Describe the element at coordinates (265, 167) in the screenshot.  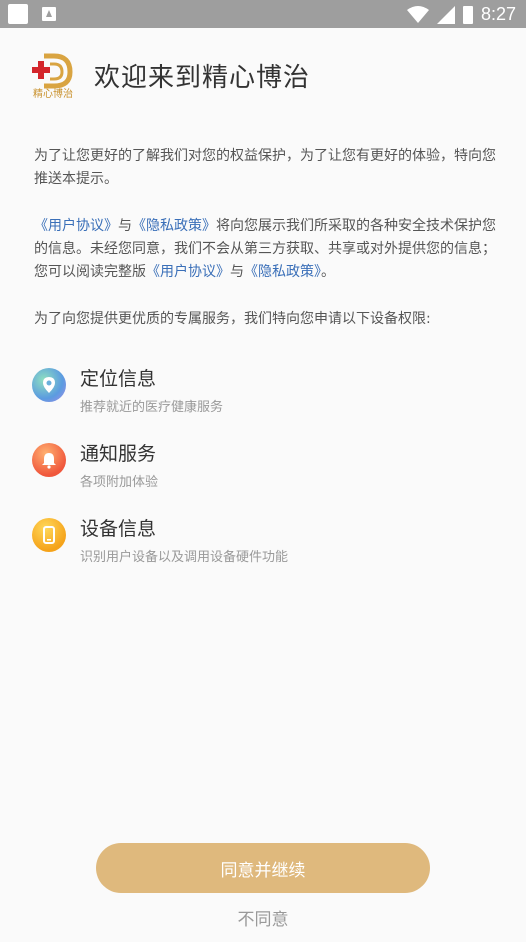
I see `intro-paragraph: 为了让您更好的了解我们对您的权益保护，为了让您有更好的体验，特向您推送本提示。` at that location.